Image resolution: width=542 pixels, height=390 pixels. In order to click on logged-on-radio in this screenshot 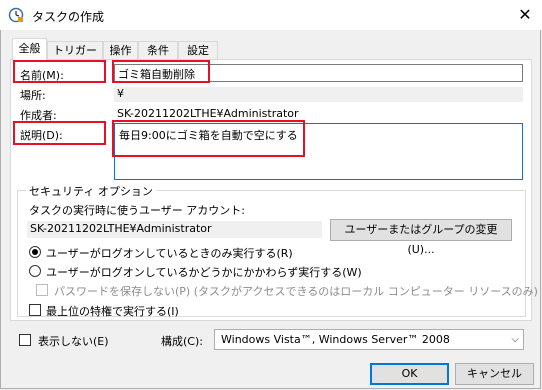, I will do `click(35, 252)`.